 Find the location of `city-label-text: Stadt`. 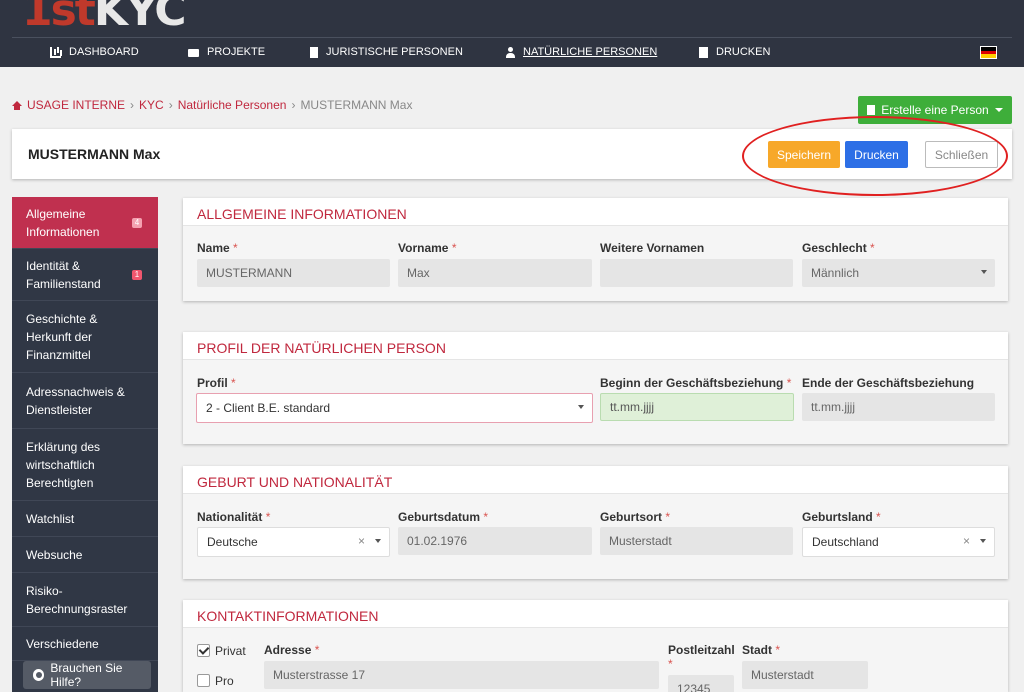

city-label-text: Stadt is located at coordinates (757, 650).